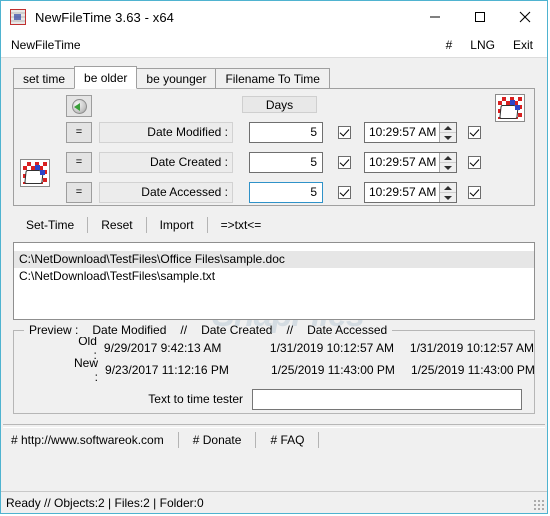 This screenshot has height=516, width=550. What do you see at coordinates (241, 225) in the screenshot?
I see `export-txt-button: =>txt<=` at bounding box center [241, 225].